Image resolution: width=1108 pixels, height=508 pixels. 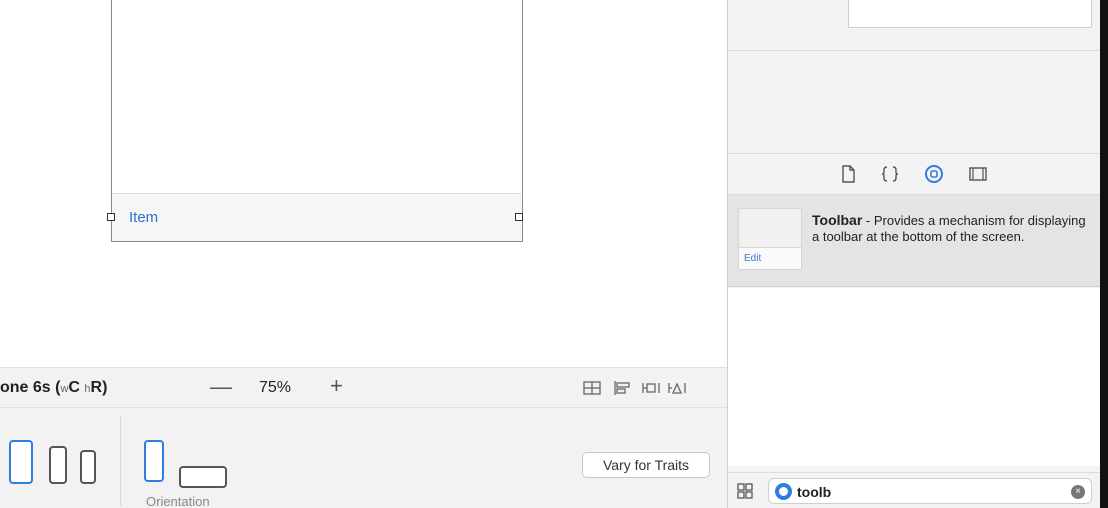 What do you see at coordinates (914, 377) in the screenshot?
I see `library-list` at bounding box center [914, 377].